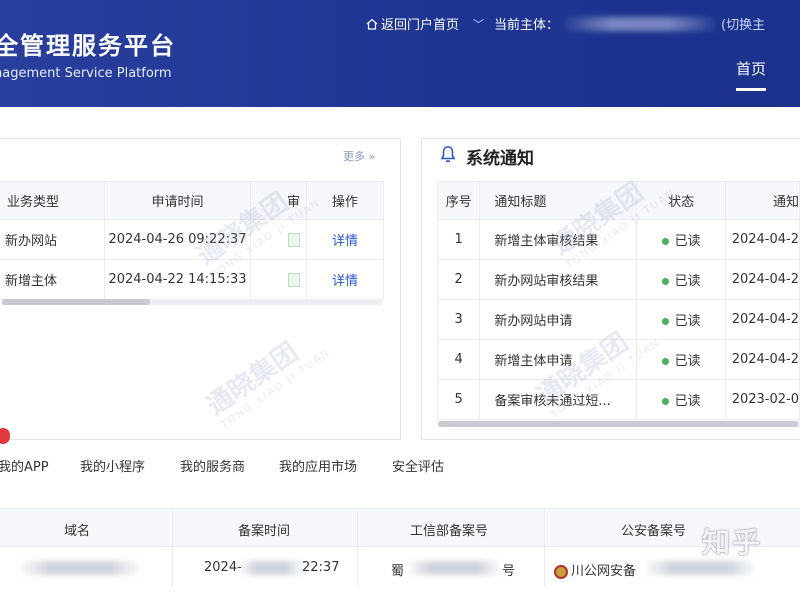 The height and width of the screenshot is (600, 800). Describe the element at coordinates (278, 200) in the screenshot. I see `col-audit: 审` at that location.